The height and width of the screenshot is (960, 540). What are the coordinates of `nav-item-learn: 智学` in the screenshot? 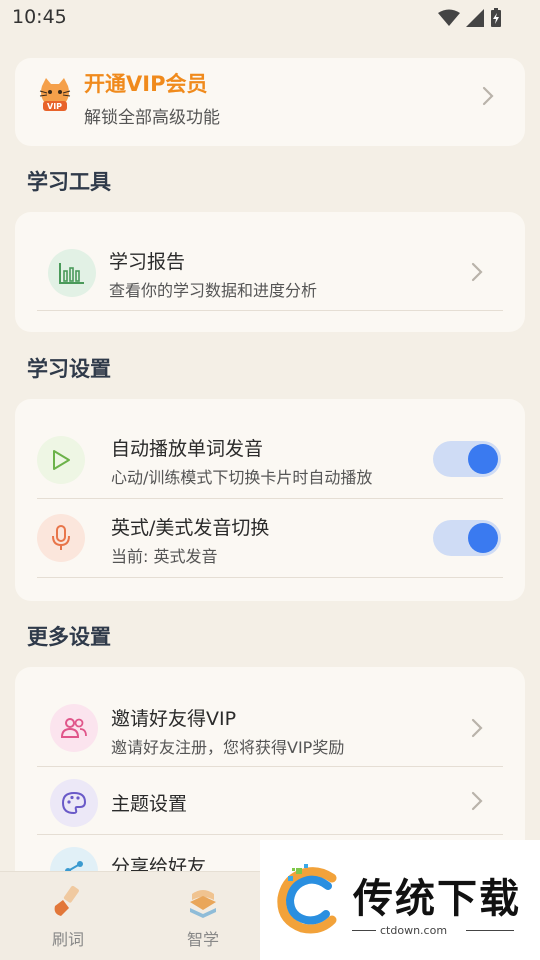 It's located at (203, 917).